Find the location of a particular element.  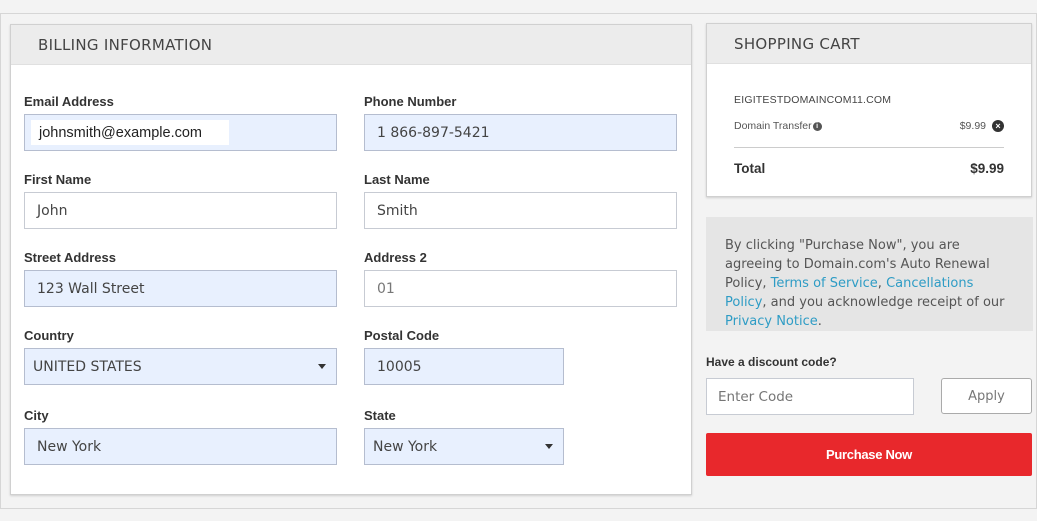

state-select: New York is located at coordinates (464, 446).